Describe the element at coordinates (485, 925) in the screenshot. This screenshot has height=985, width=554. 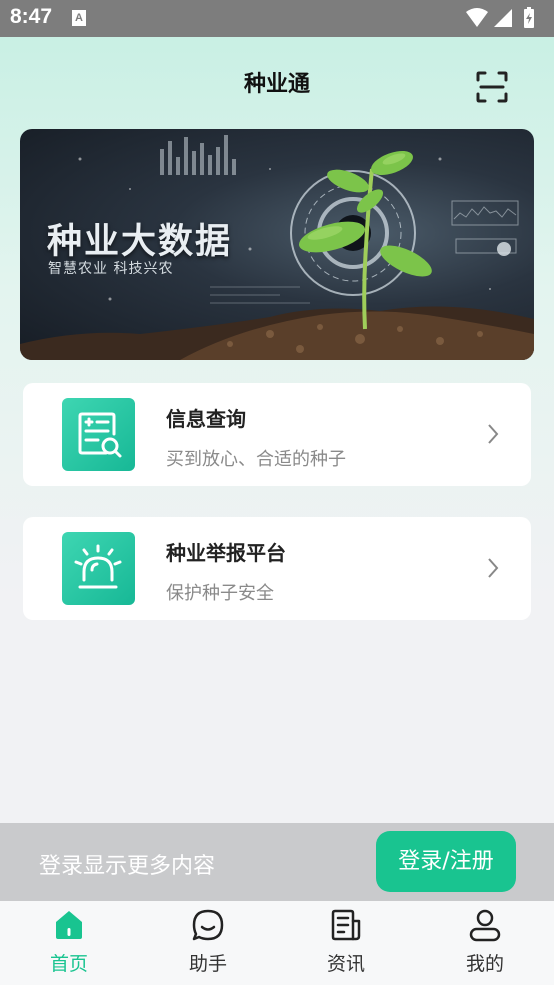
I see `user-icon` at that location.